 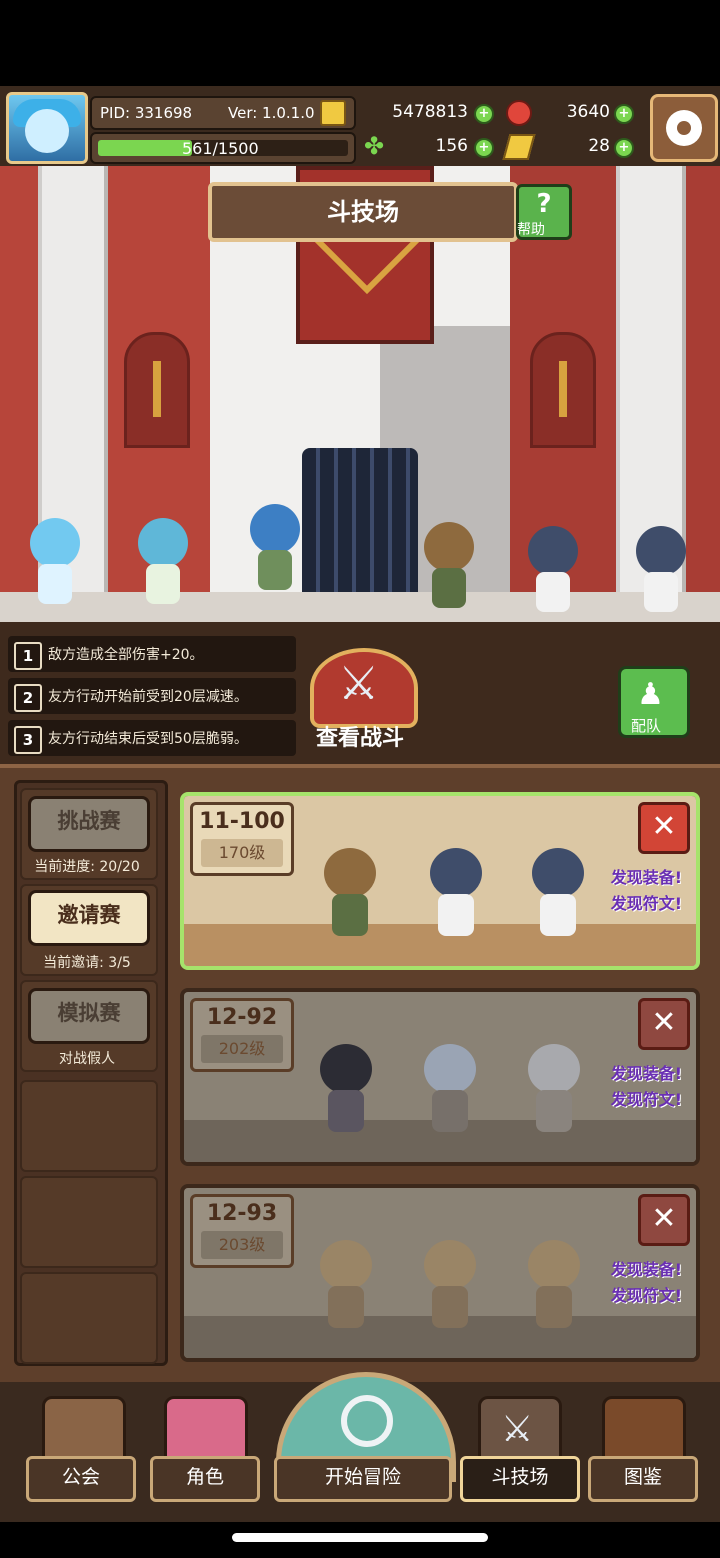 I want to click on rule-row: 2 友方行动开始前受到20层减速。, so click(x=152, y=696).